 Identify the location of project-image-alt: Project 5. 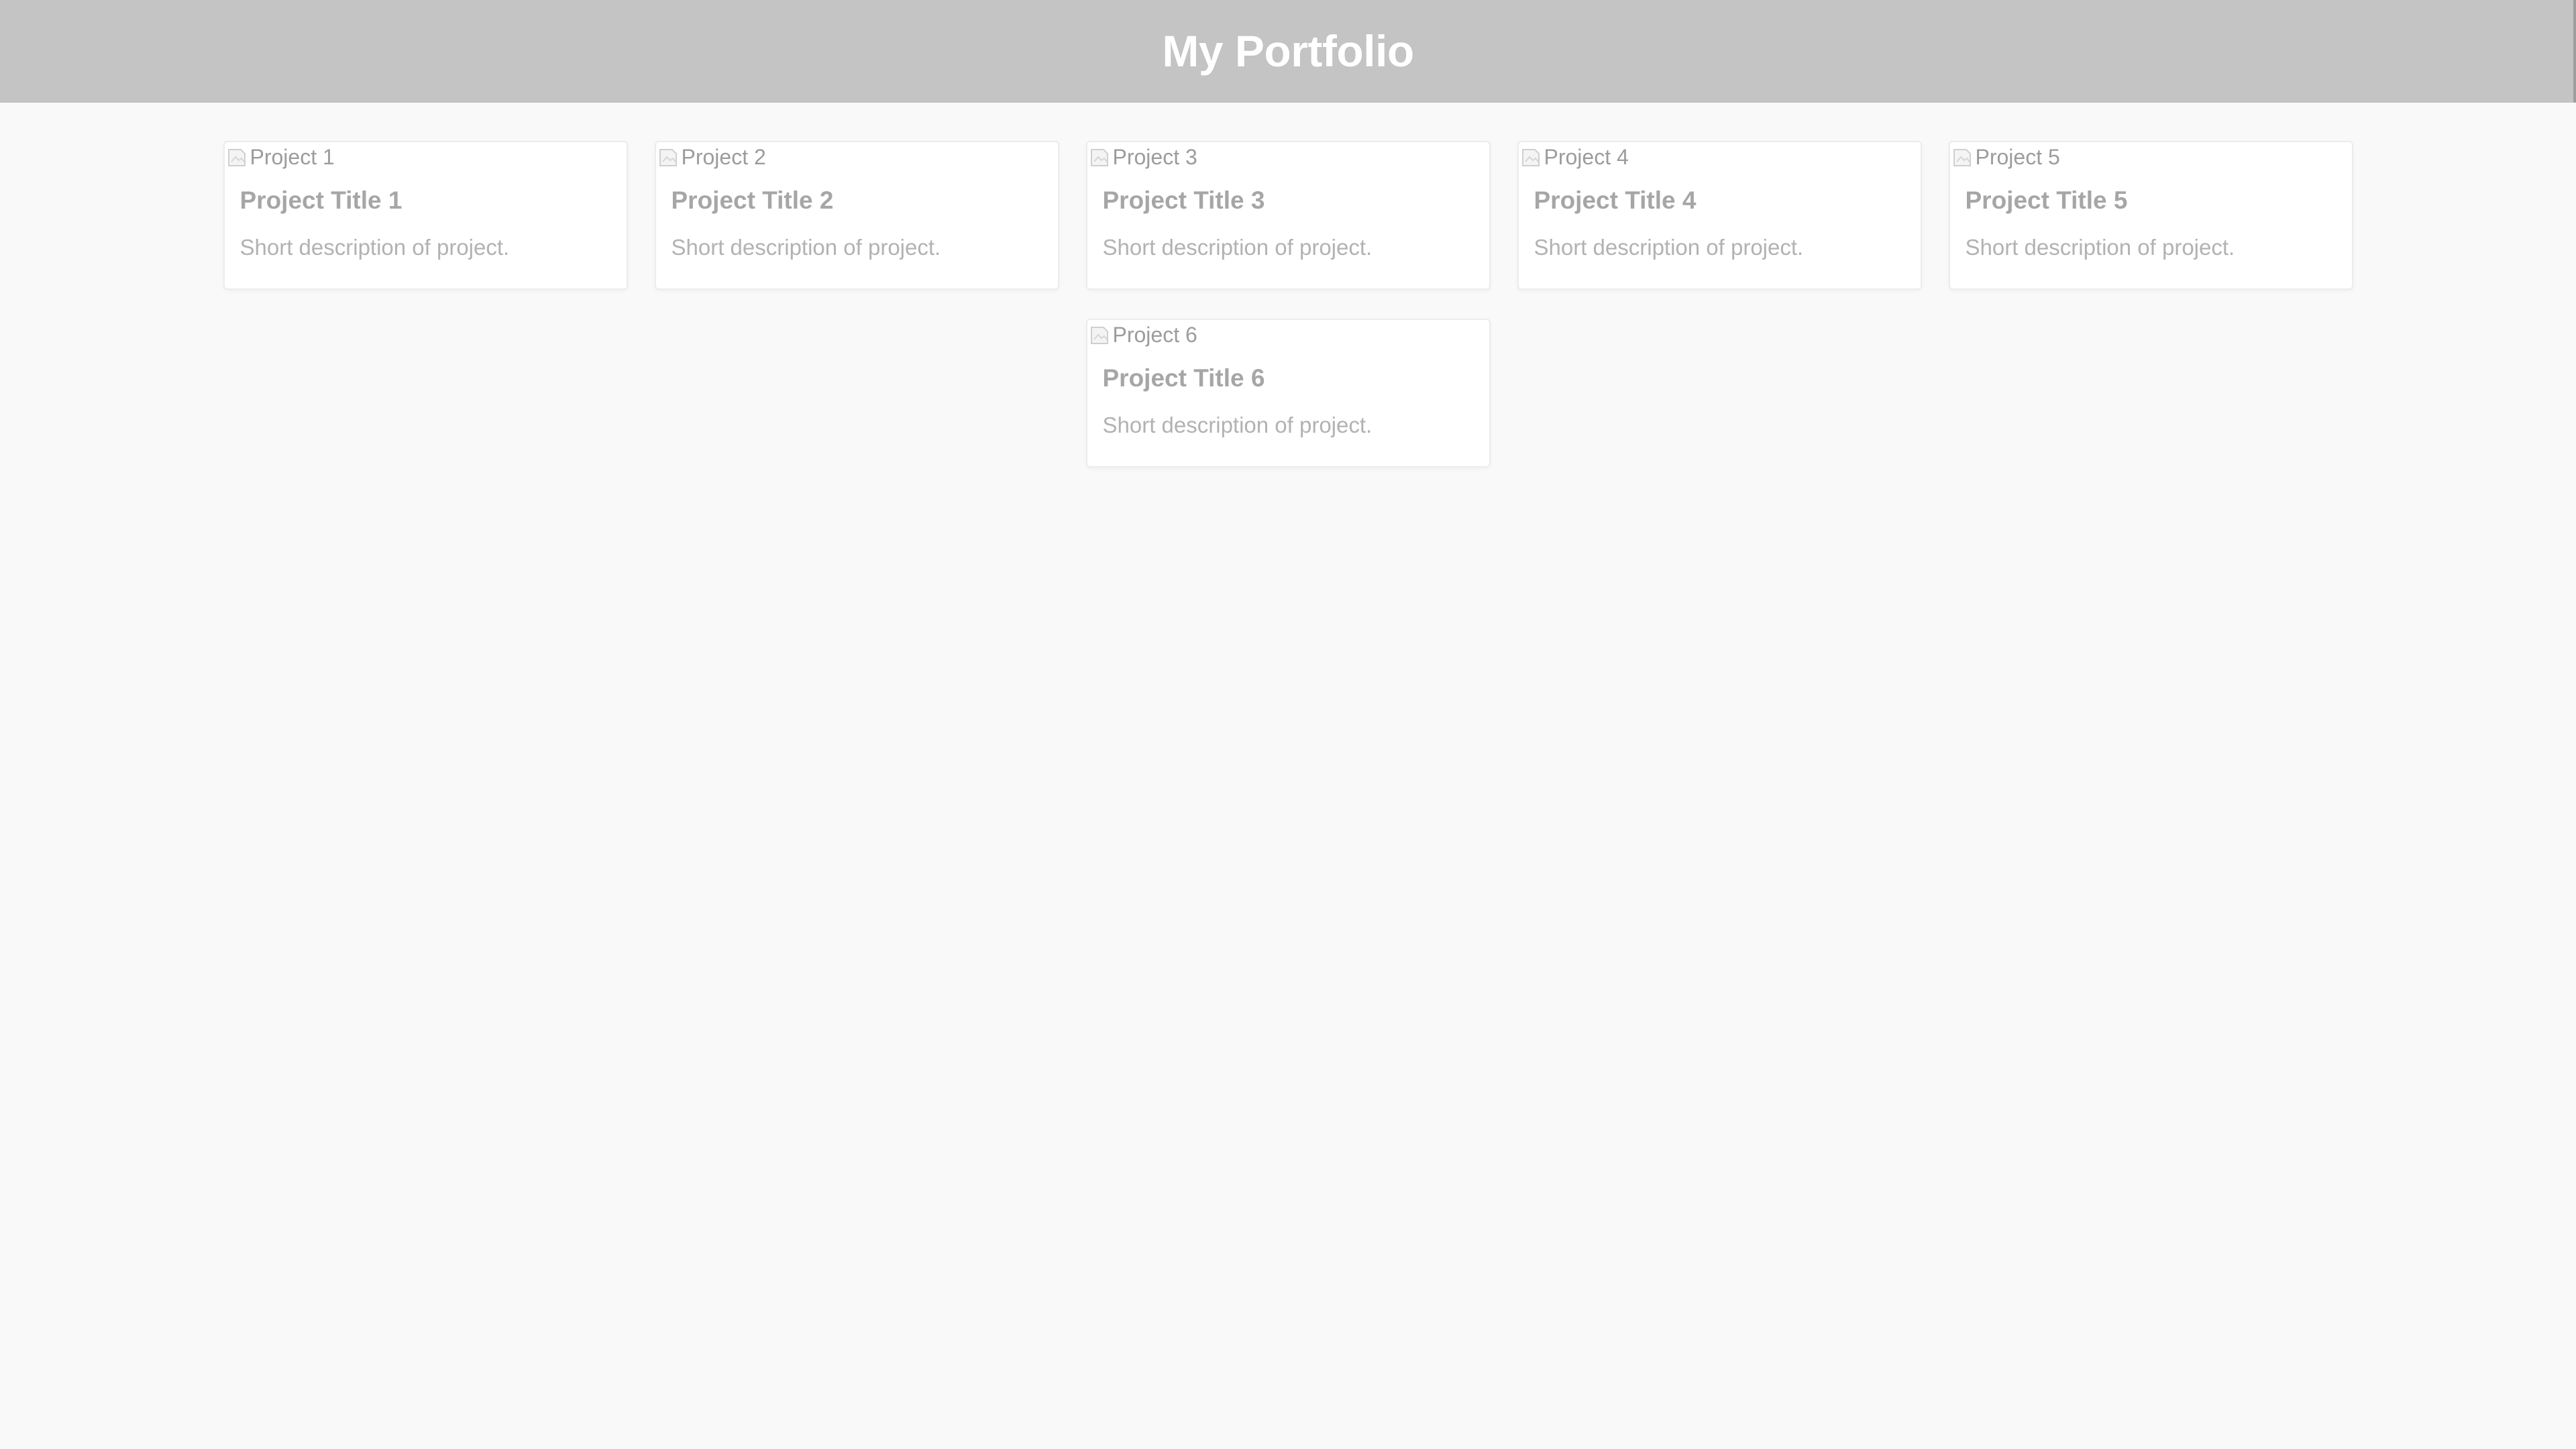
(2017, 156).